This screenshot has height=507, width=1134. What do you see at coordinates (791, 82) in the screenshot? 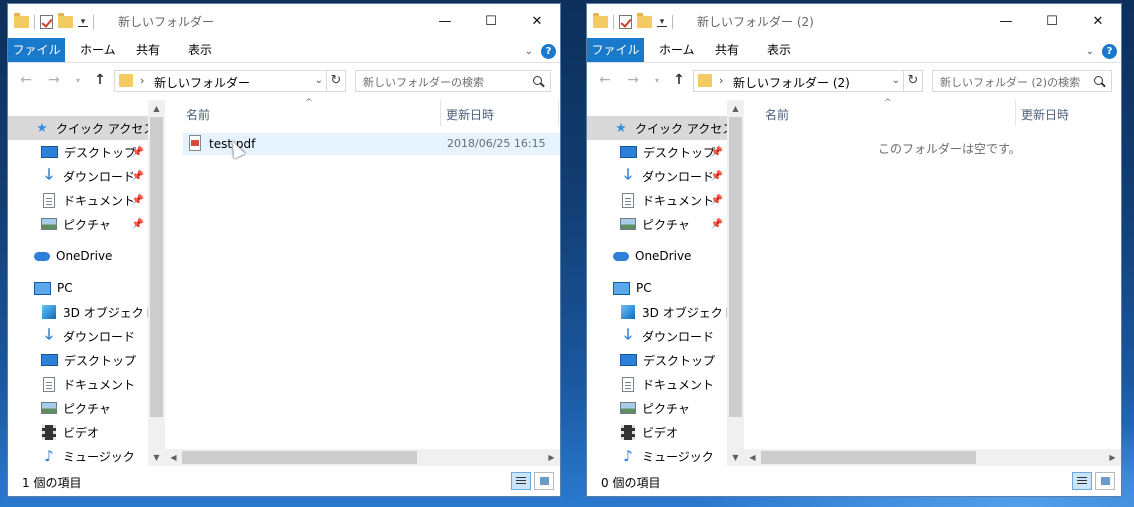
I see `breadcrumb: 新しいフォルダー (2)` at bounding box center [791, 82].